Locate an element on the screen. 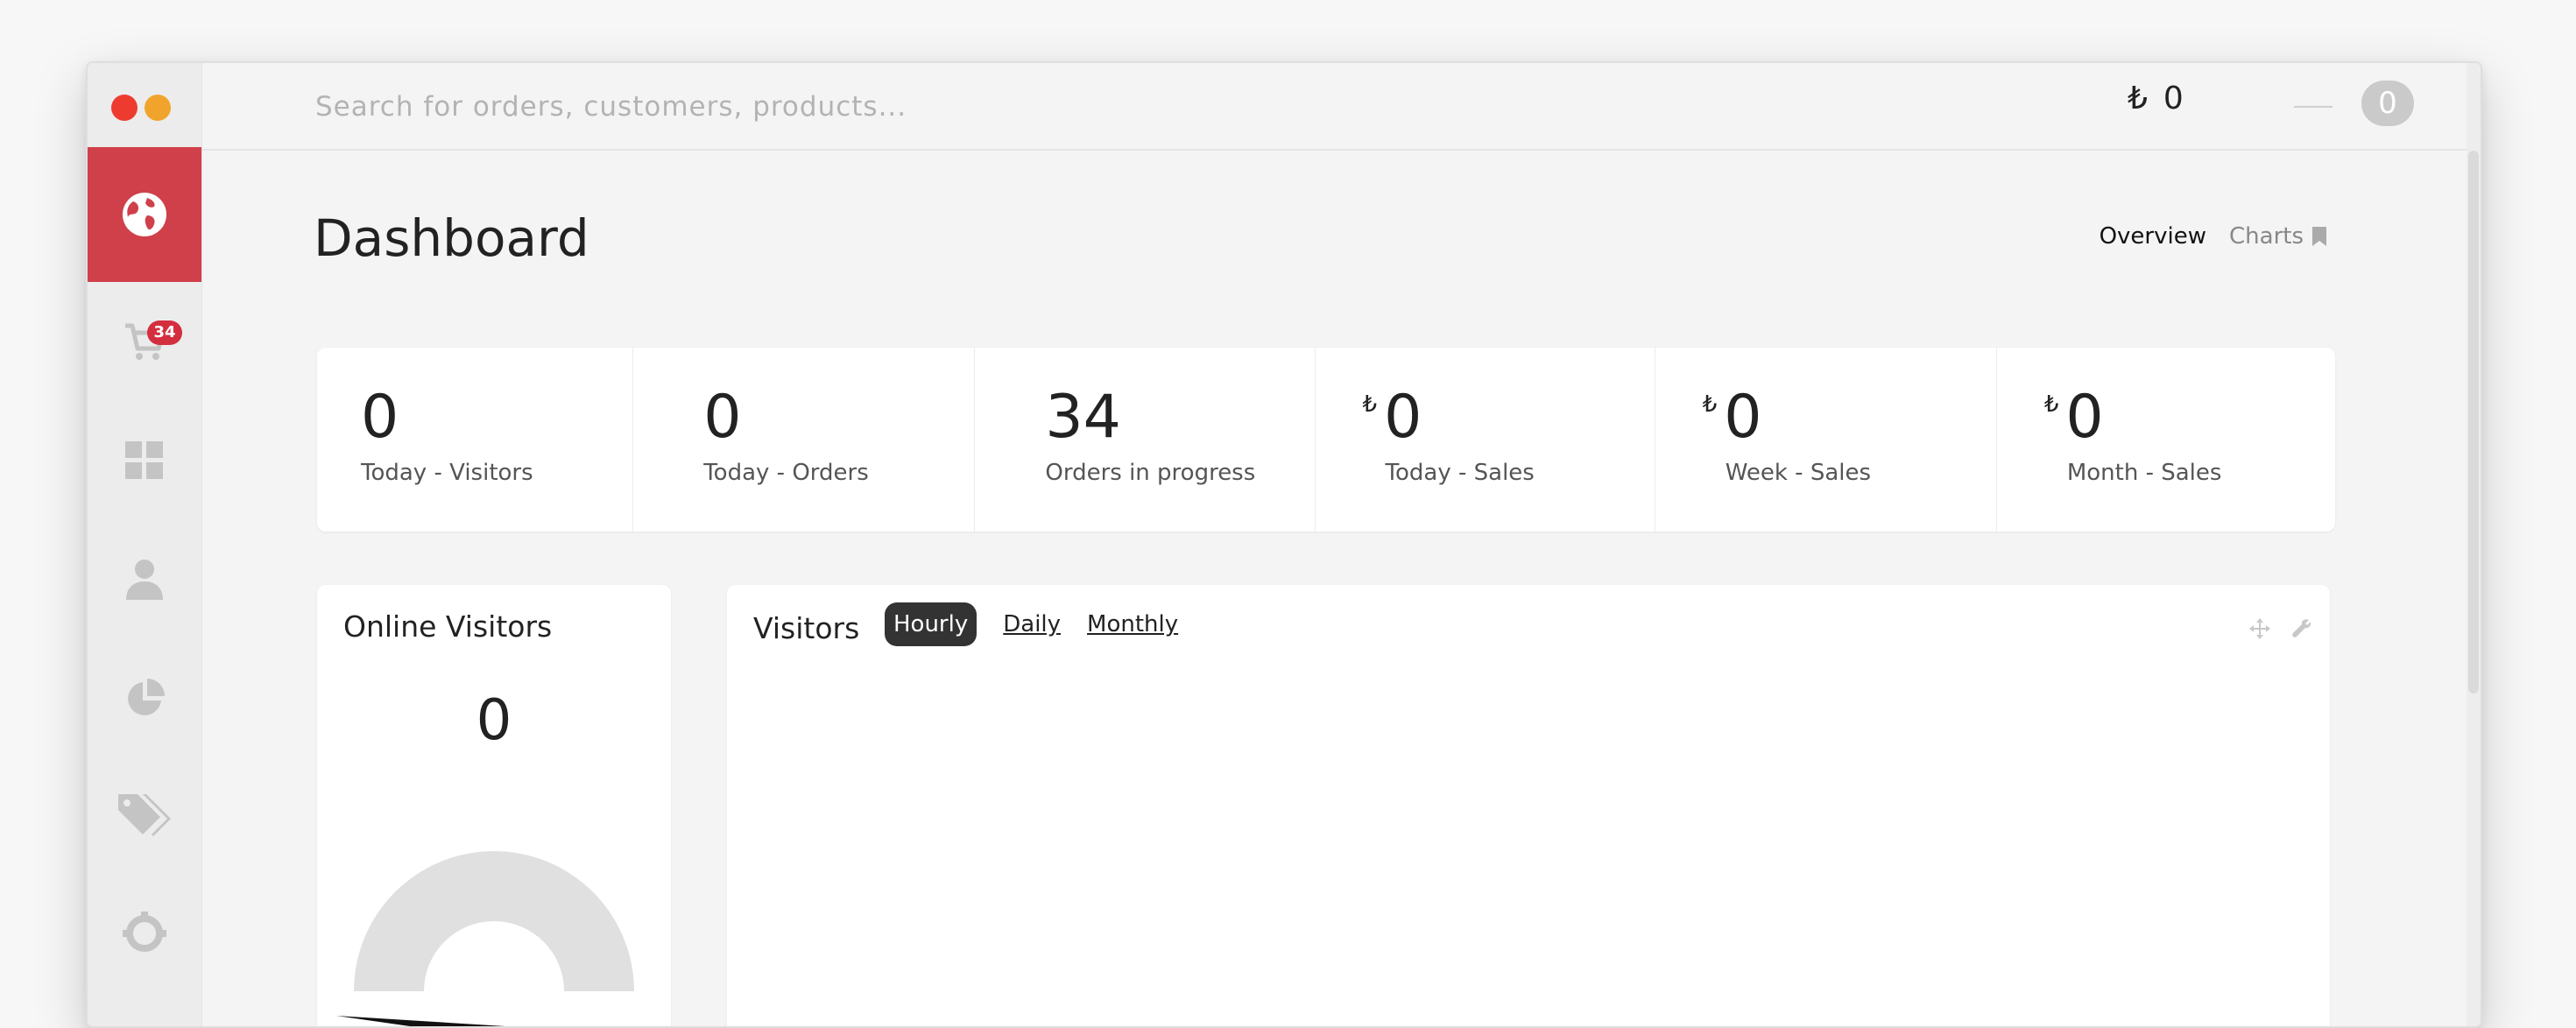  globe-icon is located at coordinates (144, 214).